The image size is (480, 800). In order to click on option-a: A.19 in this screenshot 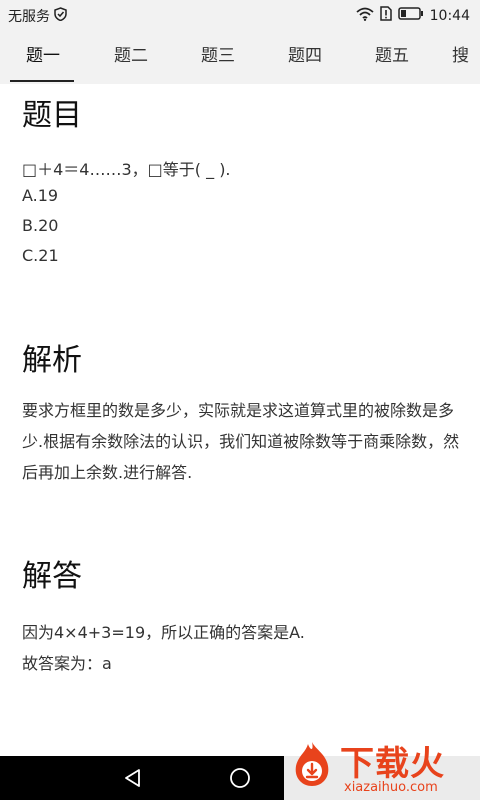, I will do `click(40, 195)`.